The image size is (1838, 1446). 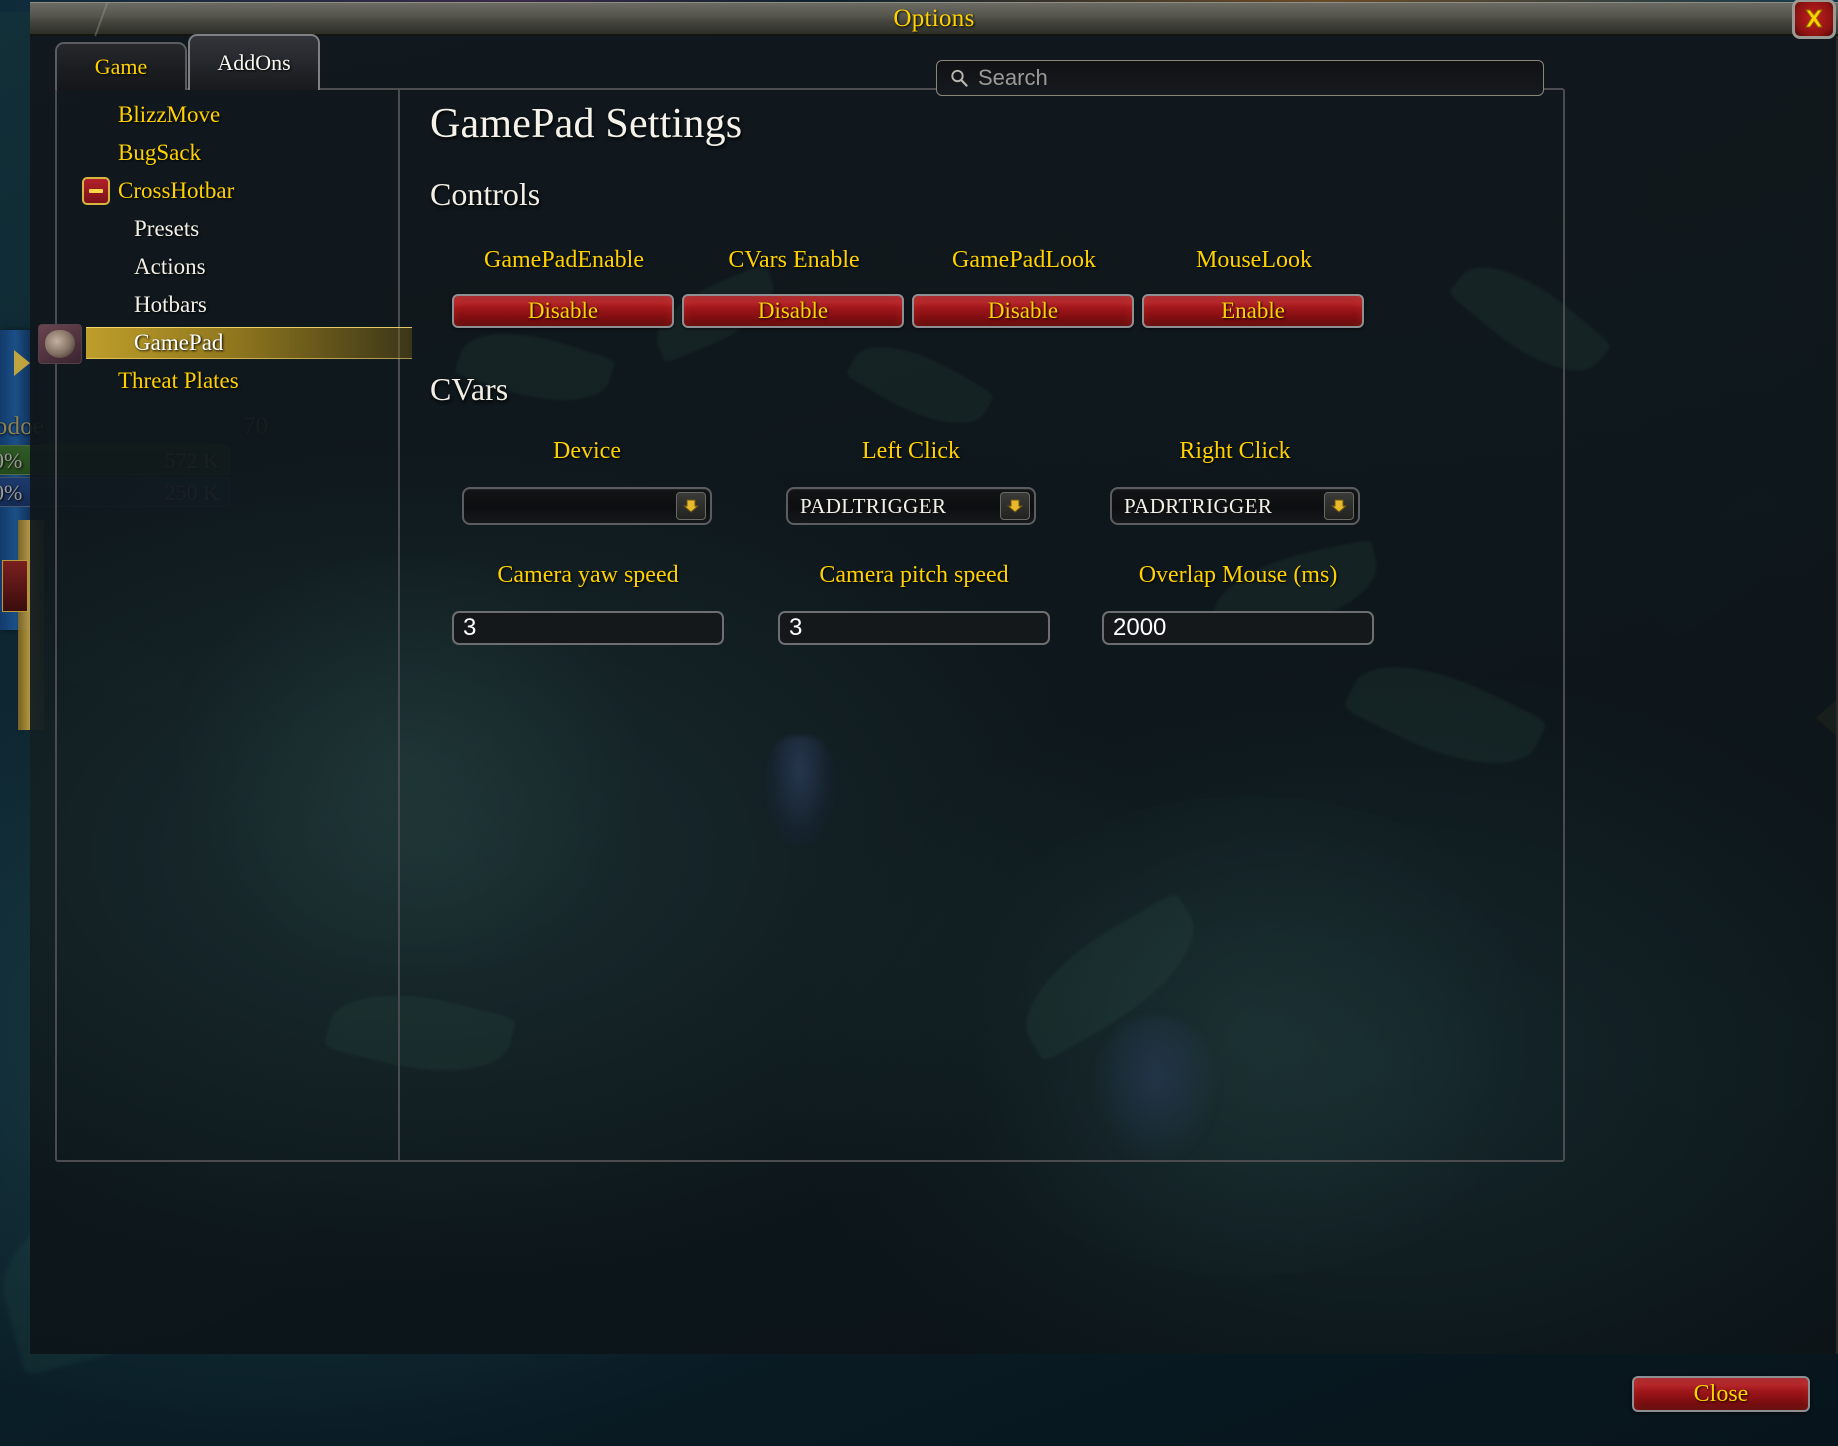 What do you see at coordinates (914, 603) in the screenshot?
I see `cvar-camera-pitch: Camera pitch speed 3` at bounding box center [914, 603].